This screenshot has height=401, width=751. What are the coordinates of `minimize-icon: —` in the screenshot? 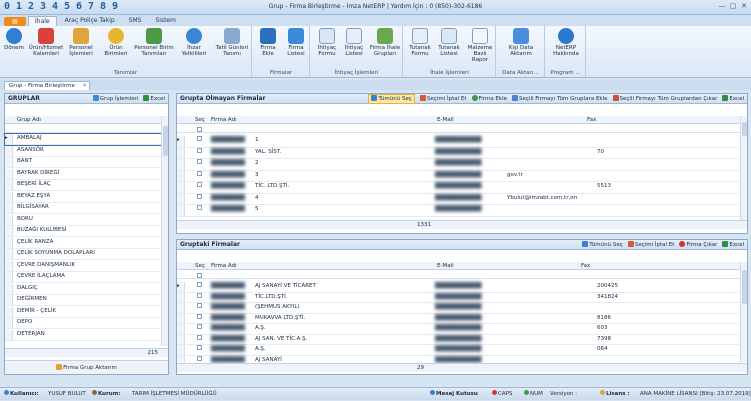 It's located at (722, 6).